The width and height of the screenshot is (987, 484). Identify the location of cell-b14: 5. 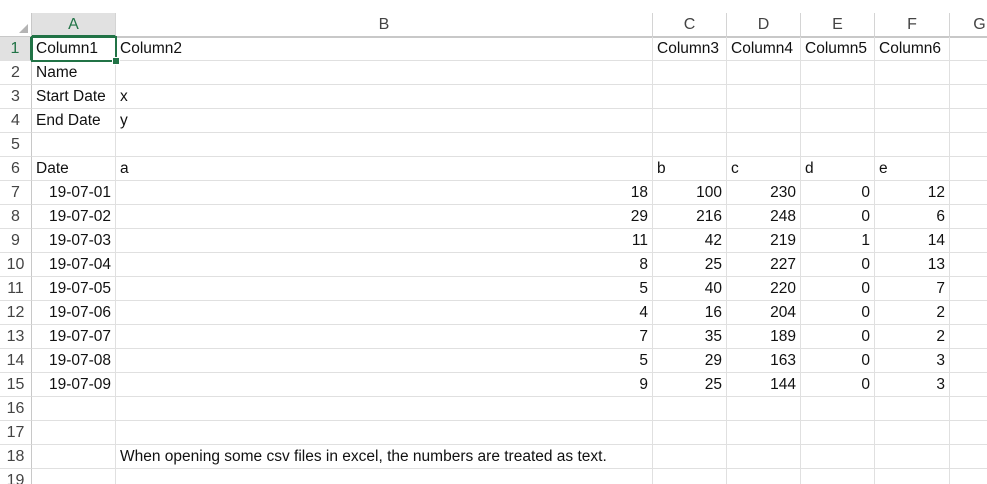
(384, 361).